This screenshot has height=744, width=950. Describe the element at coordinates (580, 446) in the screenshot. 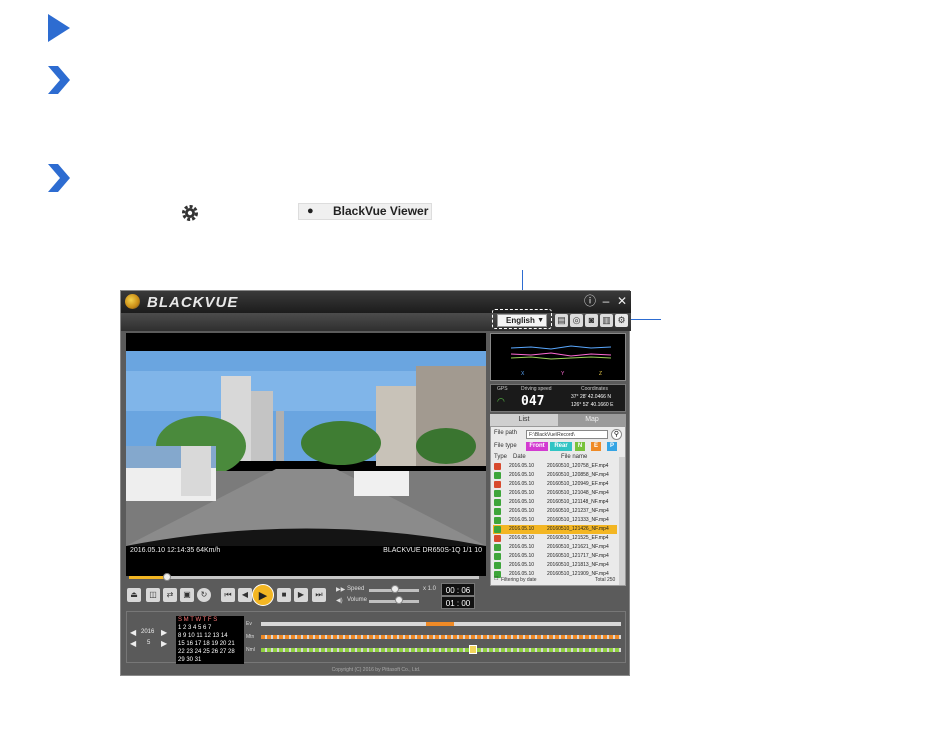

I see `filter-normal: N` at that location.